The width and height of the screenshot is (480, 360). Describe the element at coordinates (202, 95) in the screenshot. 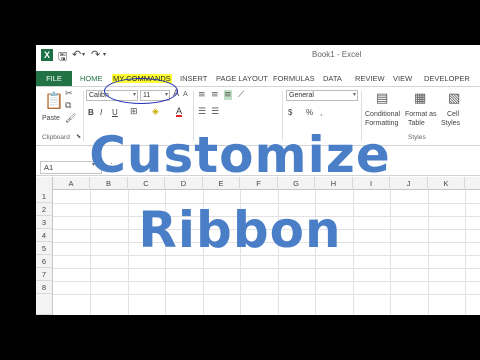

I see `align-top-icon: ≡` at that location.